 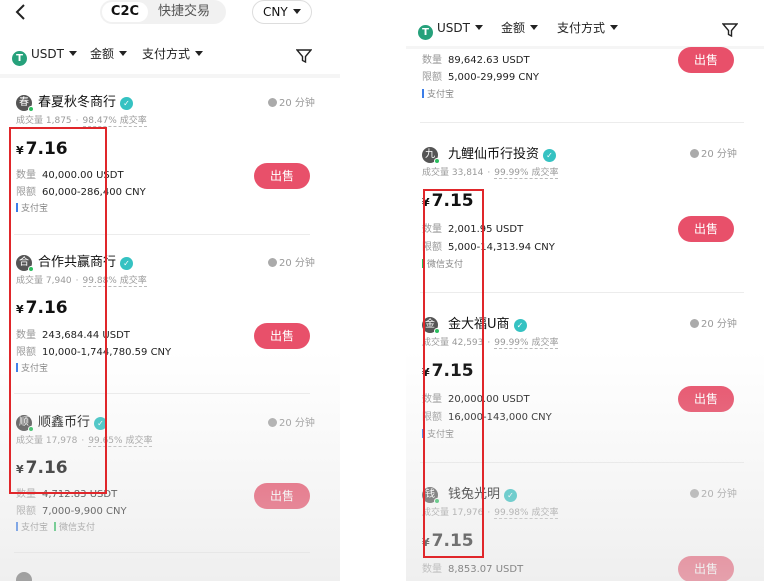 I want to click on tab-quick-trade: 快捷交易, so click(x=184, y=12).